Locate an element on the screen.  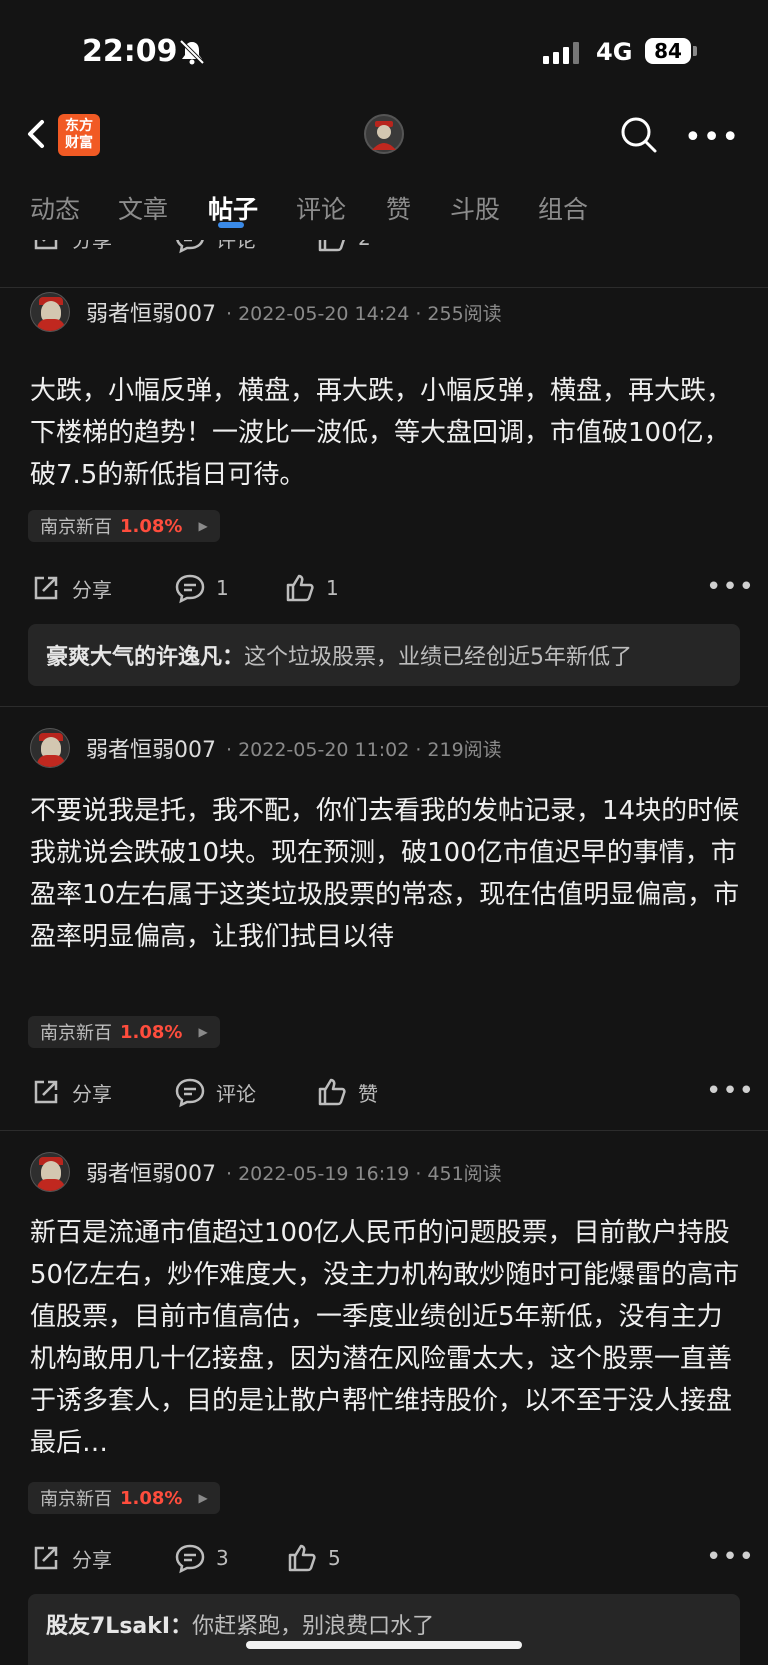
comment-count: 3 is located at coordinates (222, 1558).